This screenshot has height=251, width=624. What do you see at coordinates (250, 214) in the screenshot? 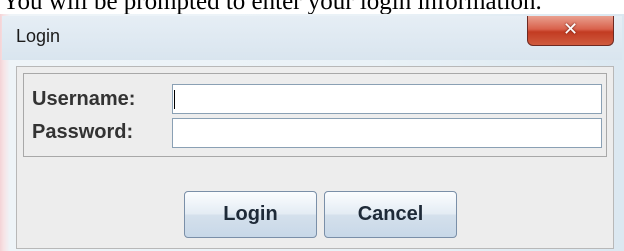
I see `login-button: Login` at bounding box center [250, 214].